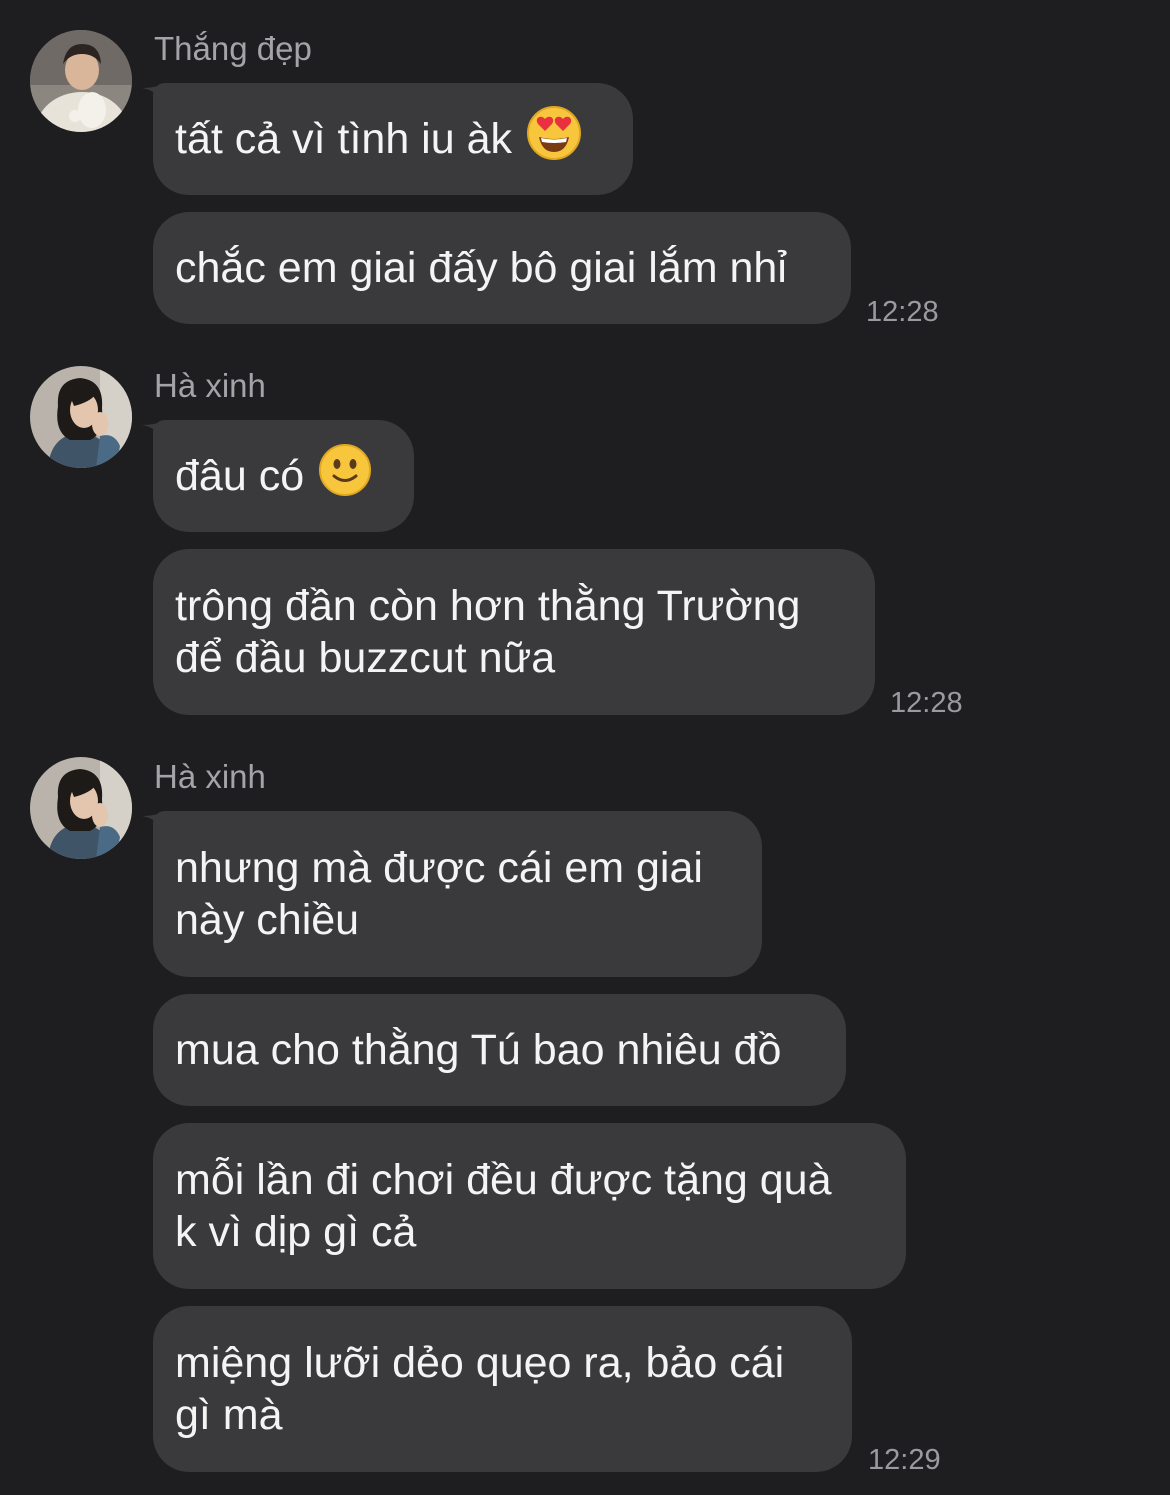  What do you see at coordinates (480, 1389) in the screenshot?
I see `message-text: miệng lưỡi dẻo quẹo ra, bảo cái gì mà` at bounding box center [480, 1389].